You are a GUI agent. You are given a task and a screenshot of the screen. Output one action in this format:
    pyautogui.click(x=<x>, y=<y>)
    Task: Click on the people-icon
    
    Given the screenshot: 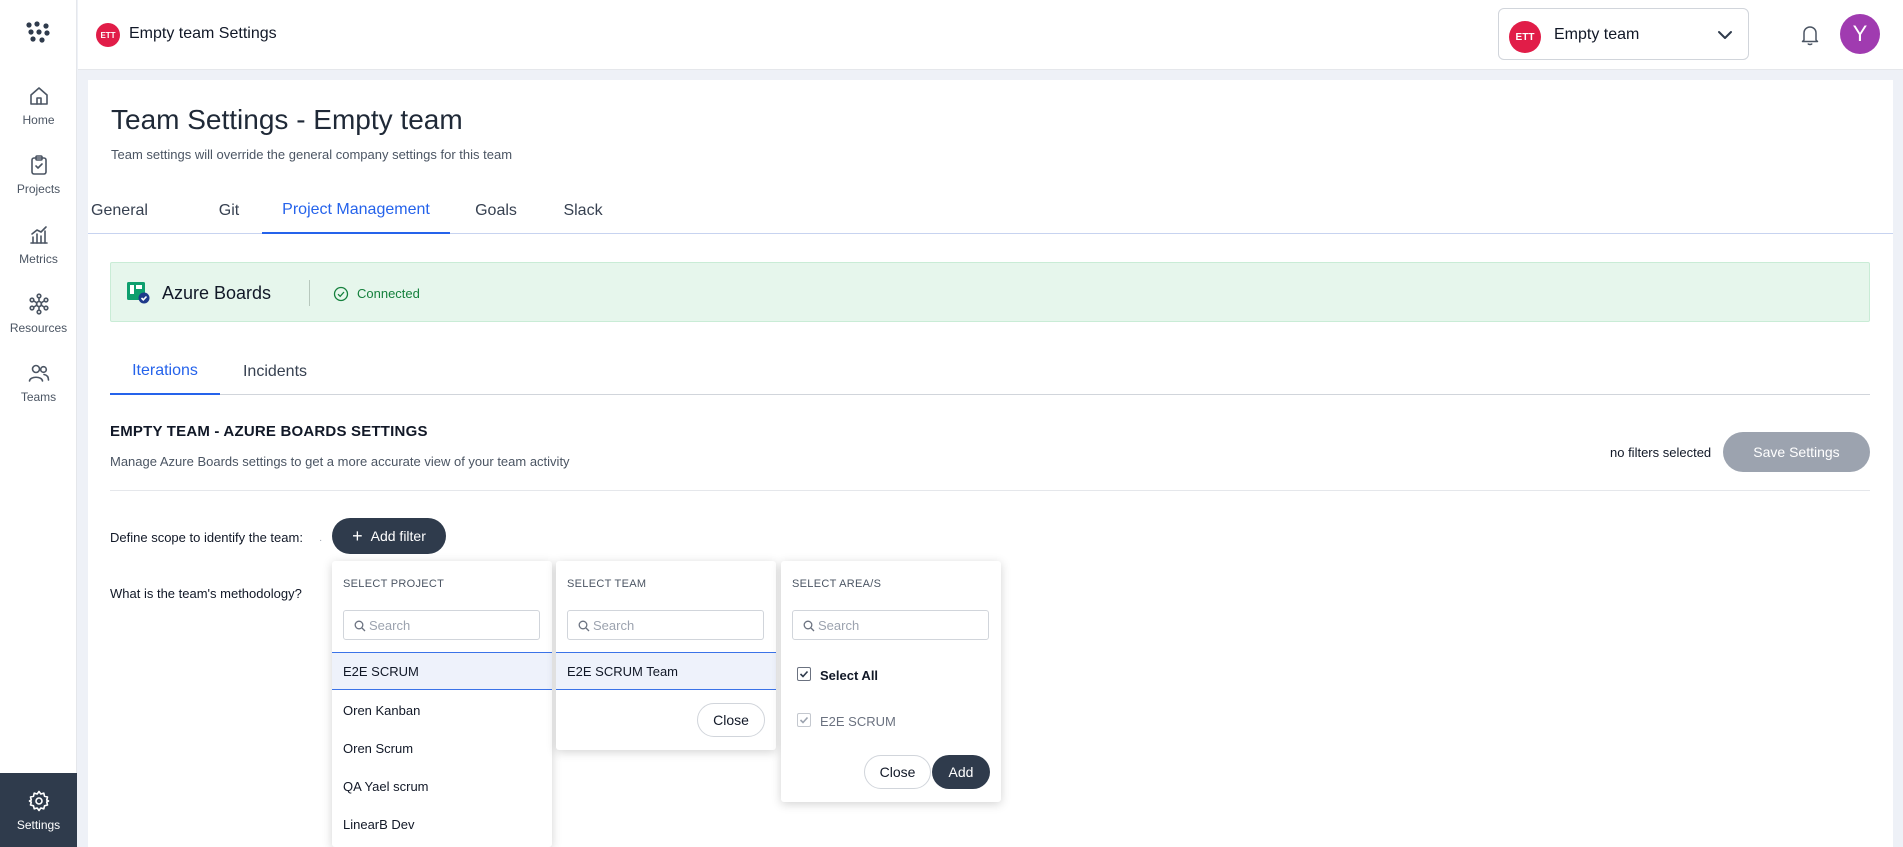 What is the action you would take?
    pyautogui.click(x=38, y=373)
    